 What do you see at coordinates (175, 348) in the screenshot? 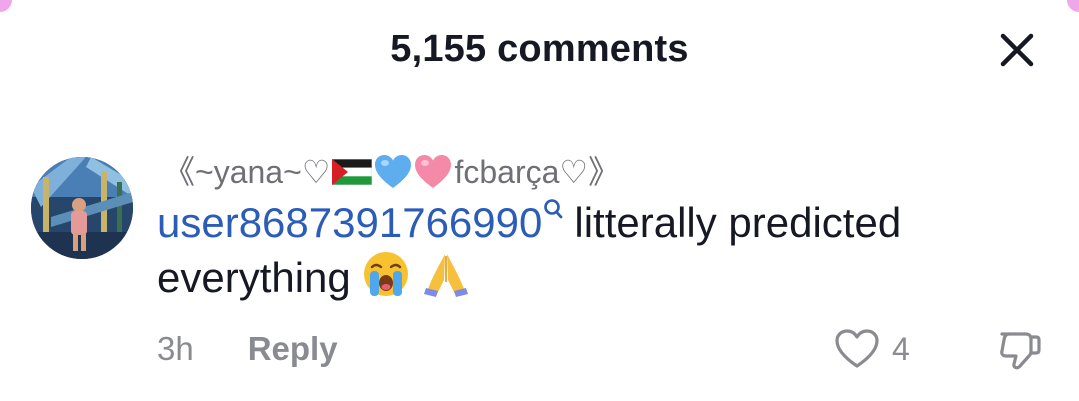
I see `comment-timestamp: 3h` at bounding box center [175, 348].